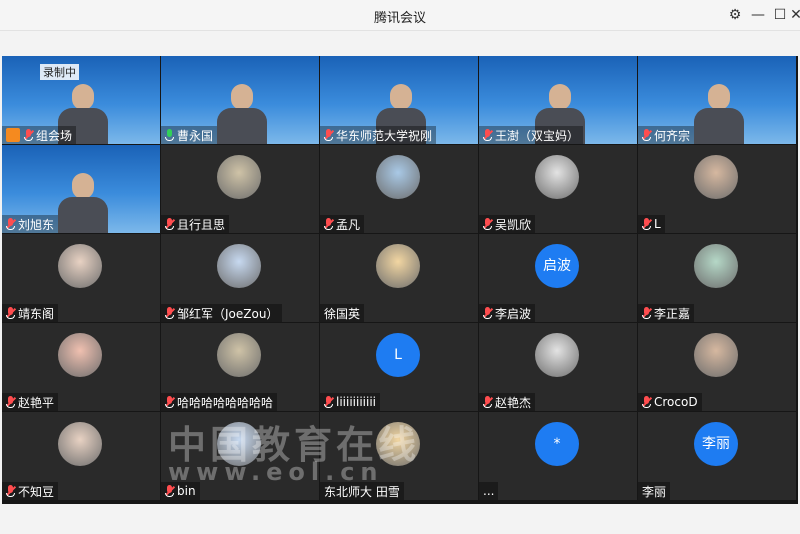 The image size is (800, 534). I want to click on participant-namebar: liiiiiiiiiii, so click(350, 402).